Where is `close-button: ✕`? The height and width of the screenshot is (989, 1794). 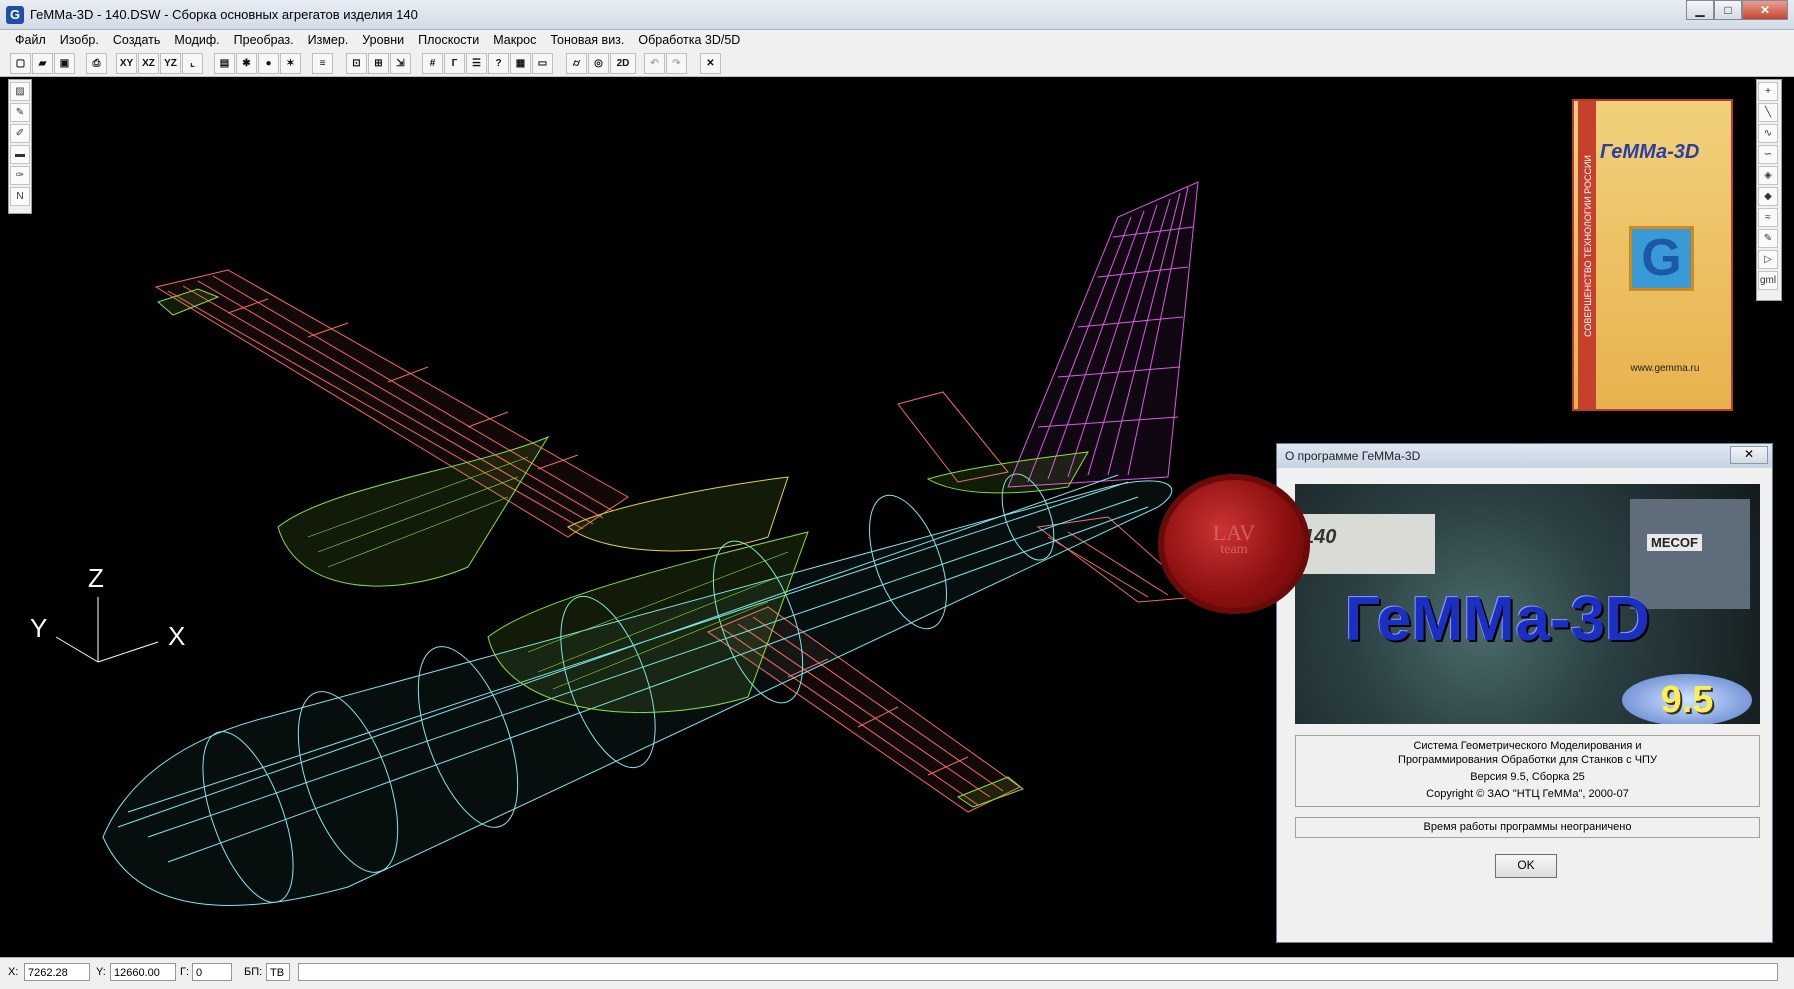 close-button: ✕ is located at coordinates (1765, 10).